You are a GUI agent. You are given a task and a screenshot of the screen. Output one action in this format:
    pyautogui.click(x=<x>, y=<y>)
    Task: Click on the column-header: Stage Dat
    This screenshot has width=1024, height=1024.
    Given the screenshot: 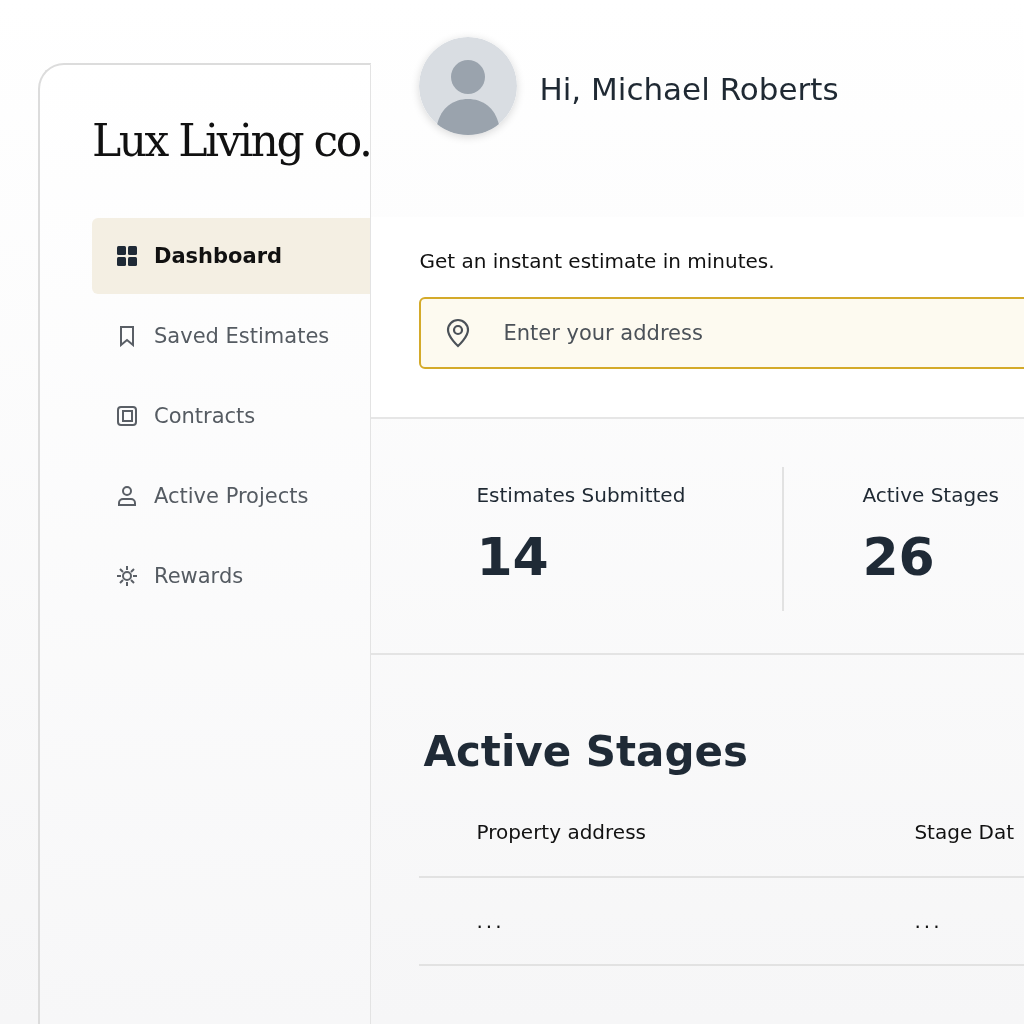 What is the action you would take?
    pyautogui.click(x=964, y=832)
    